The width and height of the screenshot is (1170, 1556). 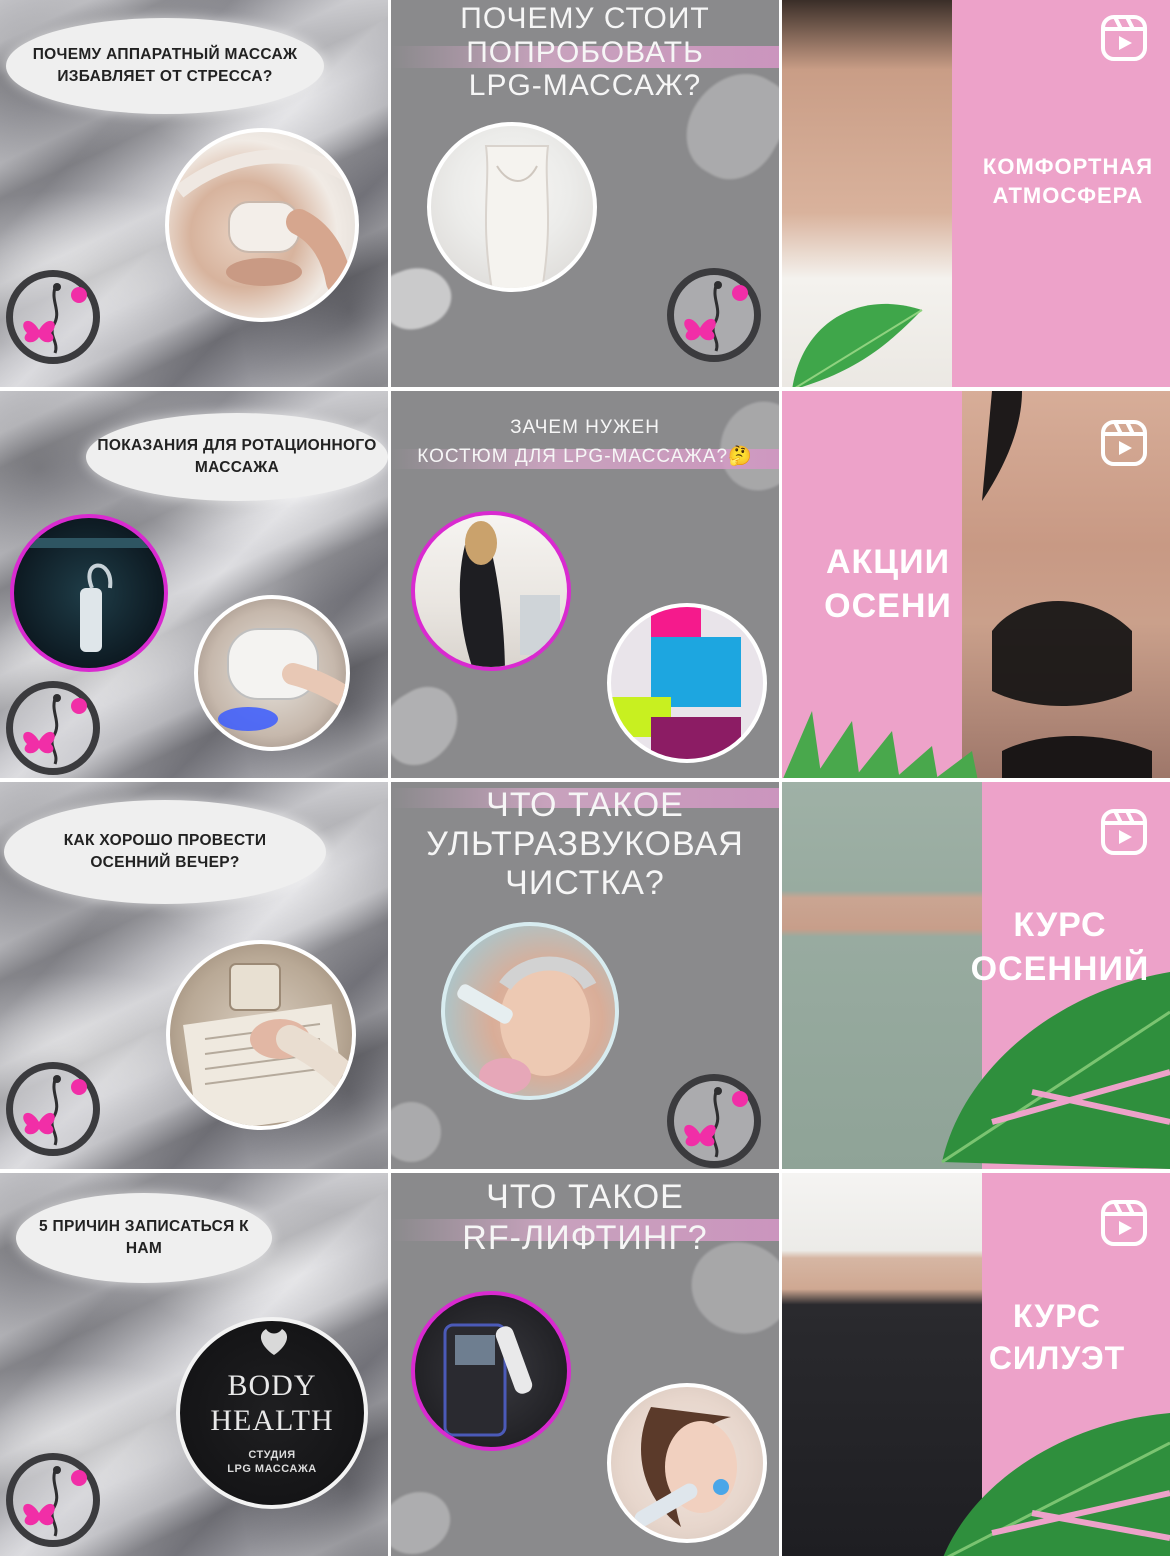 I want to click on headline-line-2: ПОПРОБОВАТЬ, so click(x=585, y=52).